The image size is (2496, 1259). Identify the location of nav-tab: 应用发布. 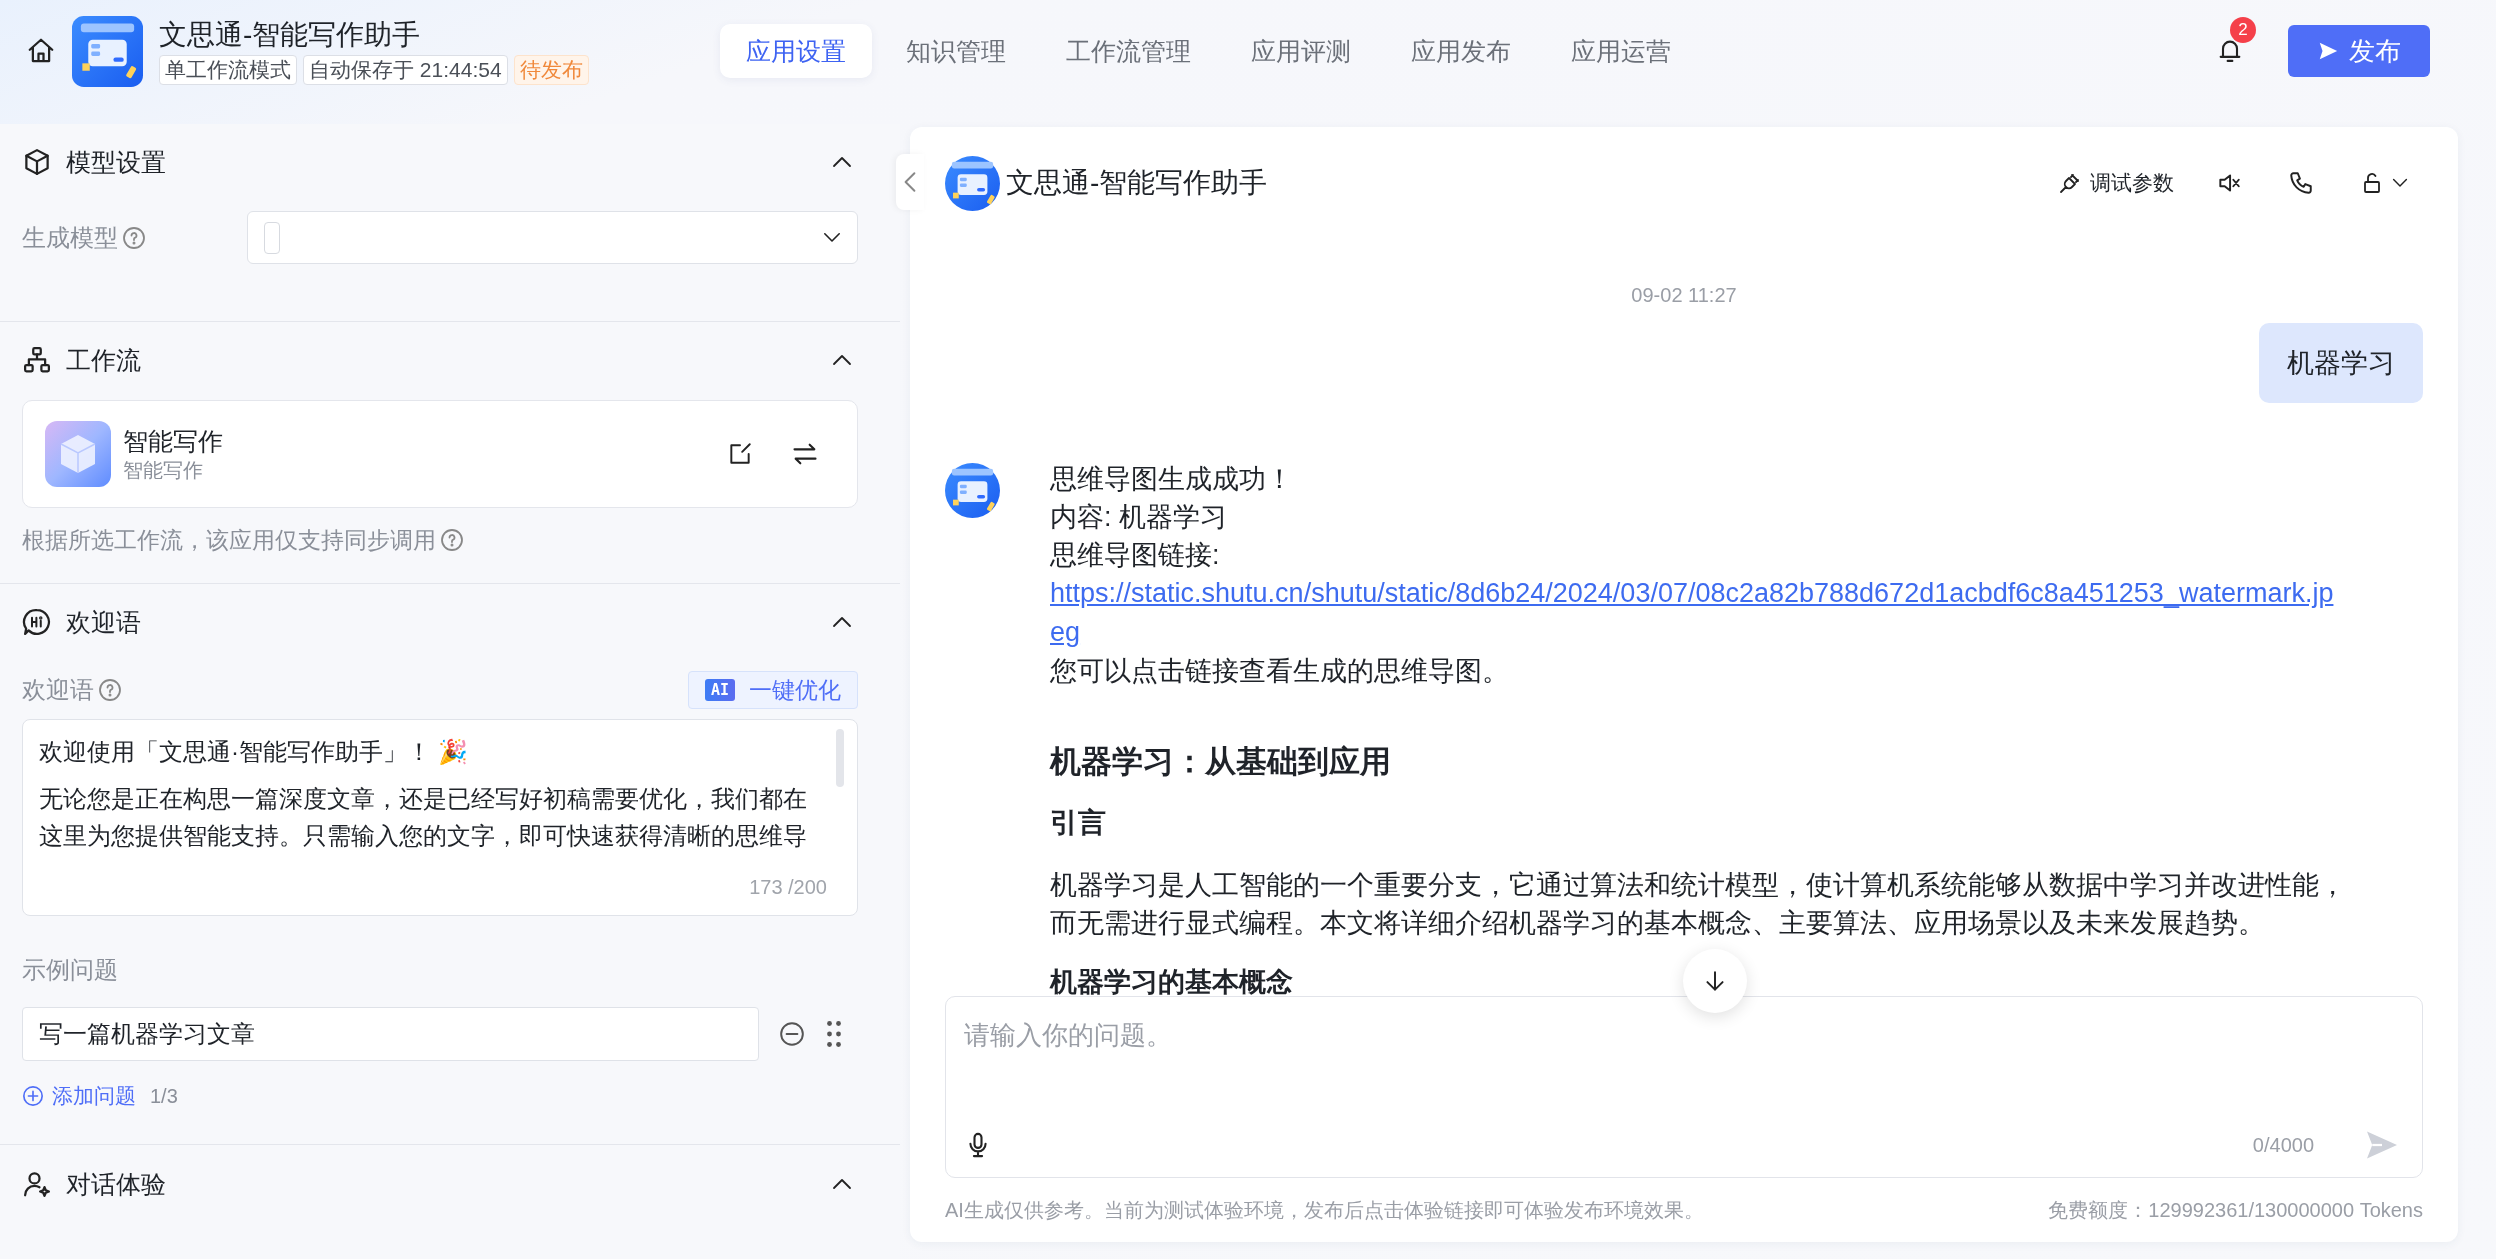
(1461, 51).